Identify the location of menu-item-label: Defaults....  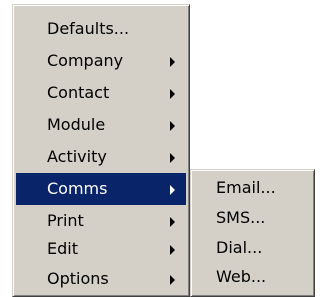
(88, 28).